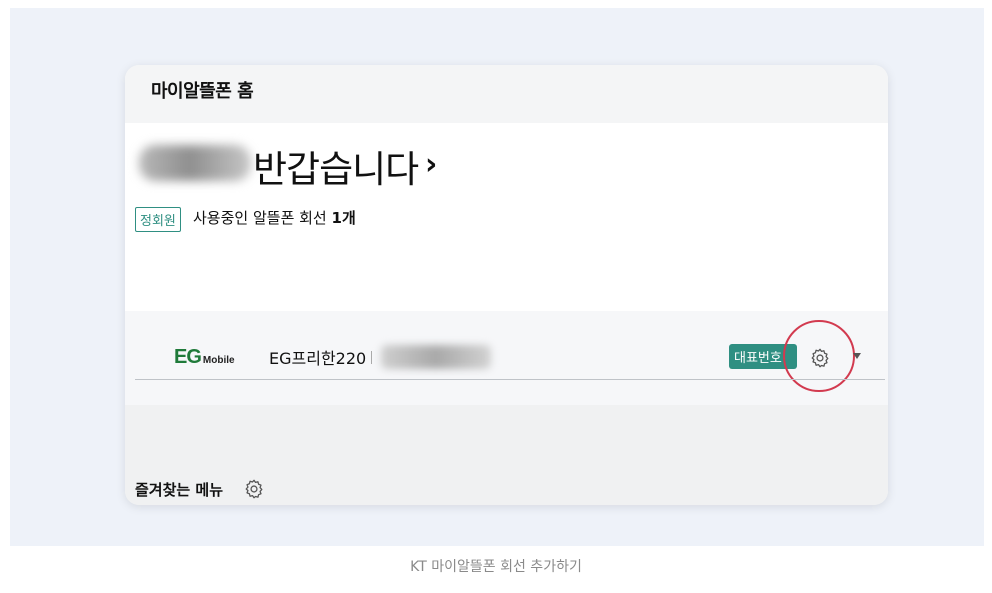 This screenshot has height=593, width=992. I want to click on plan-name: EG프리한220, so click(318, 358).